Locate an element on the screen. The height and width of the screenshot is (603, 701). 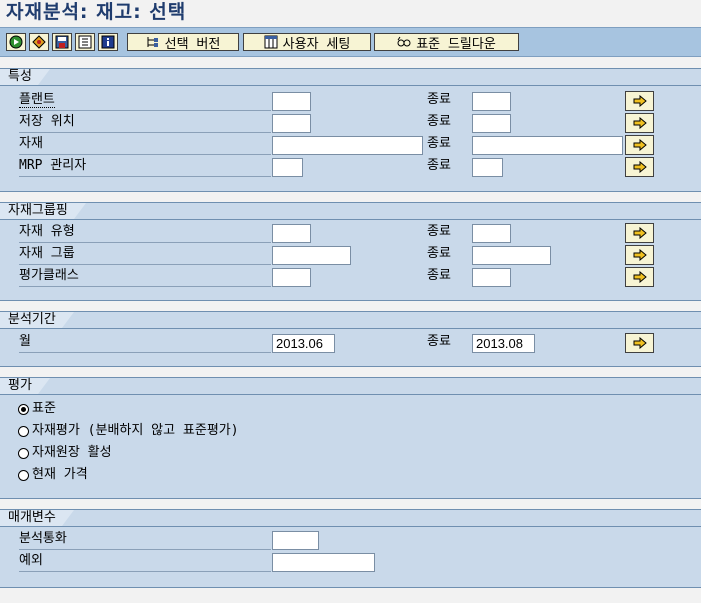
plant-label: 플랜트 is located at coordinates (145, 101).